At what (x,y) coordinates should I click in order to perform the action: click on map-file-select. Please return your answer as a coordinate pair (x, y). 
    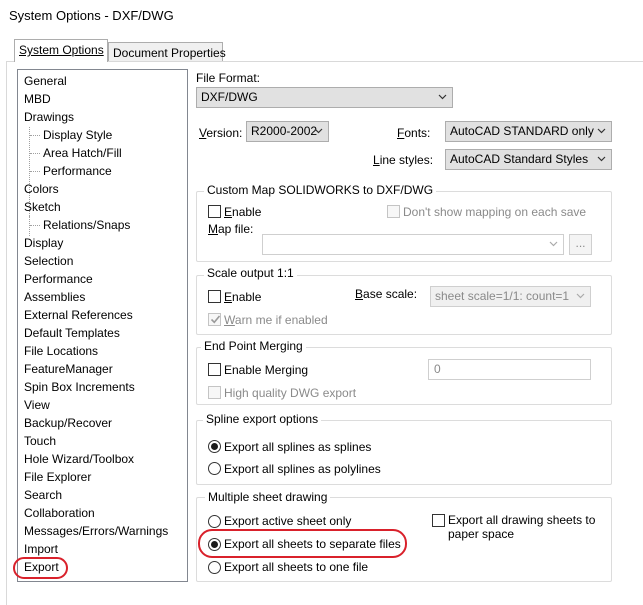
    Looking at the image, I should click on (413, 244).